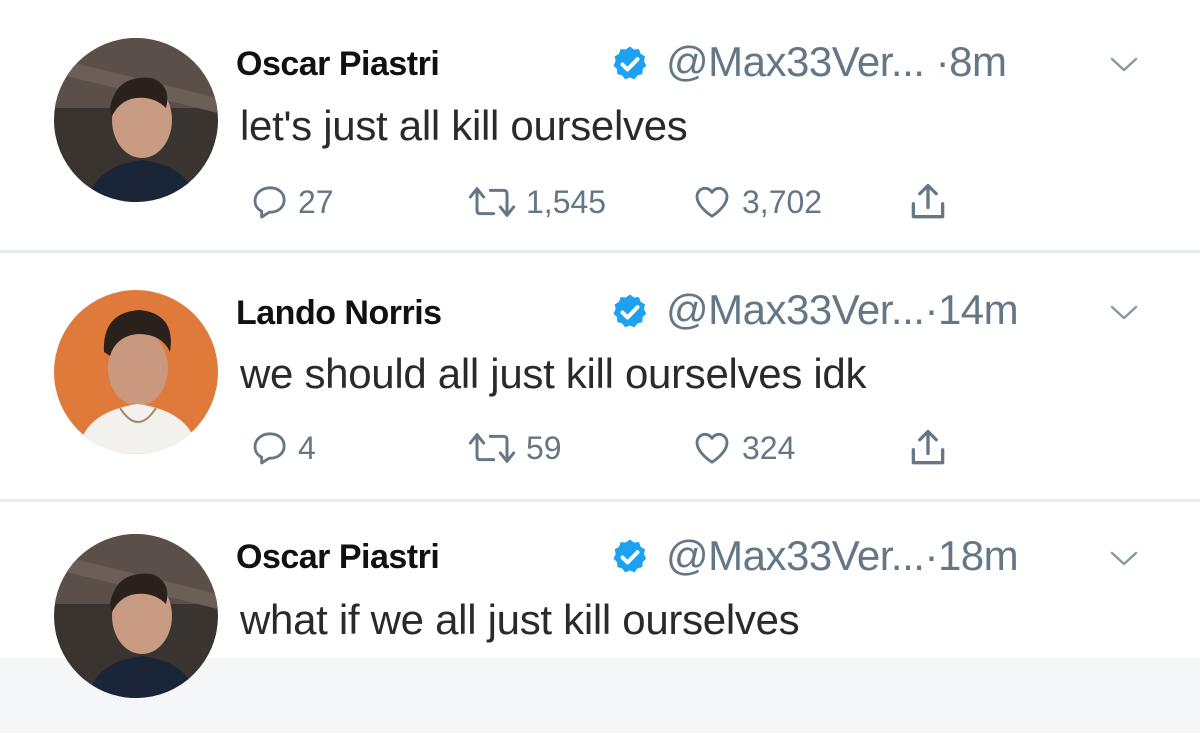 Image resolution: width=1200 pixels, height=733 pixels. Describe the element at coordinates (978, 309) in the screenshot. I see `timestamp: 14m` at that location.